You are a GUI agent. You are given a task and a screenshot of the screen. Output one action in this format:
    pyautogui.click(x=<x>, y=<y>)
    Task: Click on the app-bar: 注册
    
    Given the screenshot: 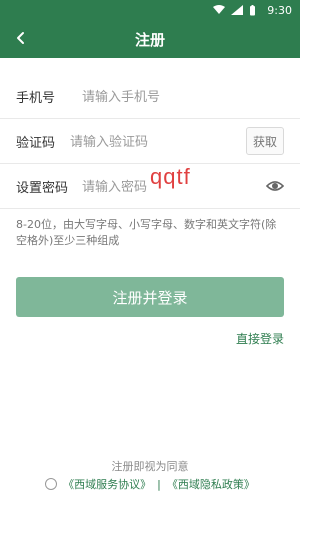 What is the action you would take?
    pyautogui.click(x=150, y=39)
    